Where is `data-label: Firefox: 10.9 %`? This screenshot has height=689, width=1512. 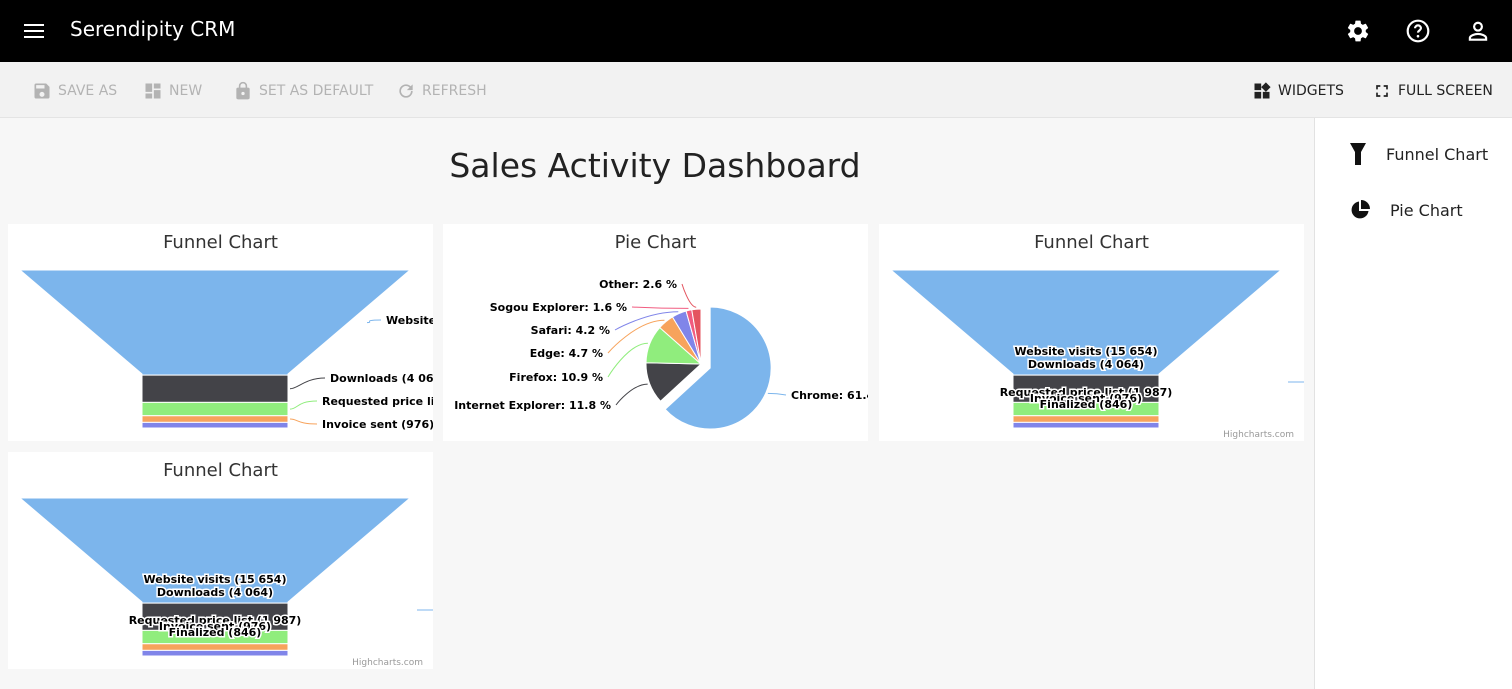
data-label: Firefox: 10.9 % is located at coordinates (556, 377).